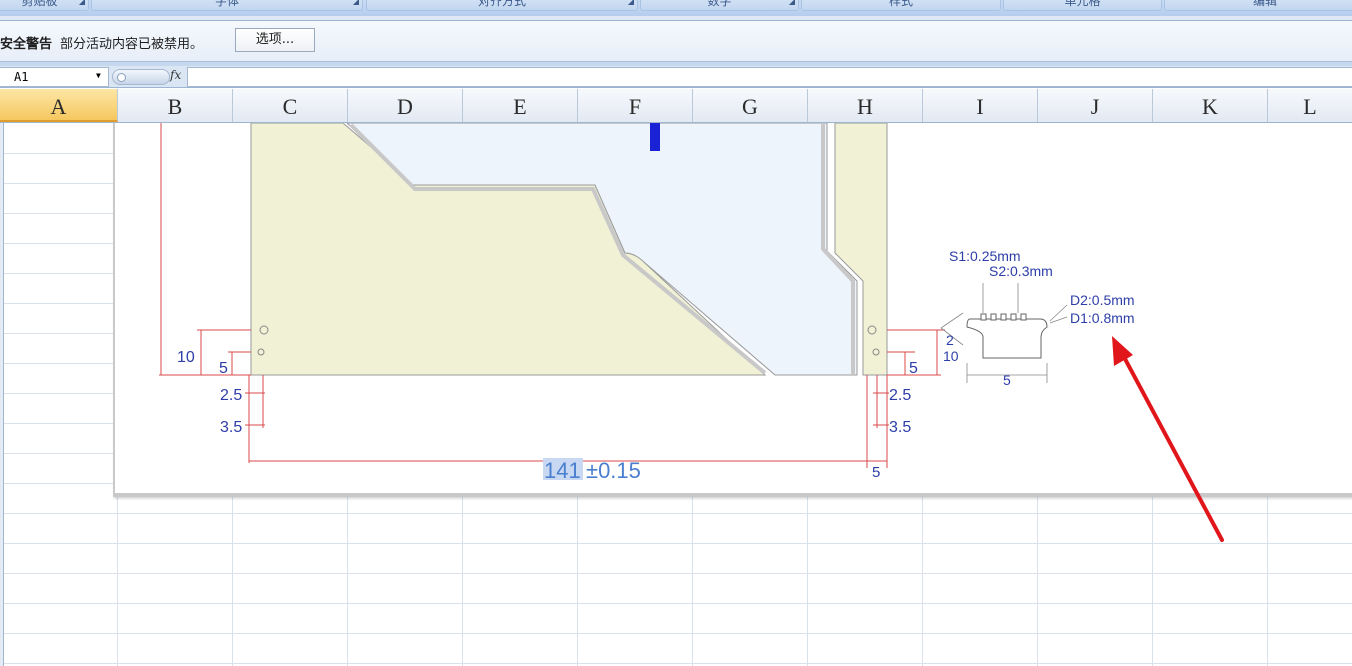 This screenshot has width=1352, height=666. I want to click on arrow-shaft, so click(1173, 448).